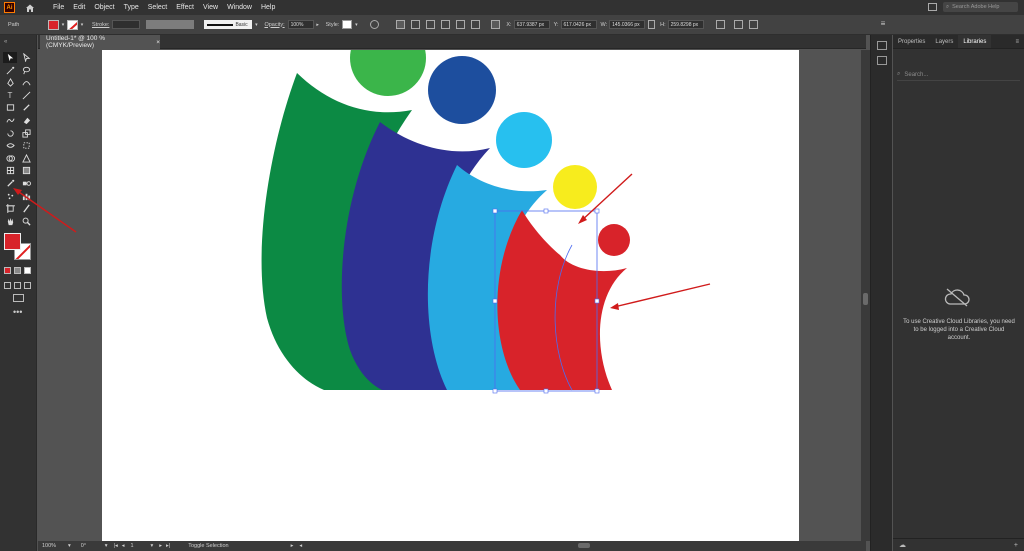  What do you see at coordinates (1016, 545) in the screenshot?
I see `add-library-icon: +` at bounding box center [1016, 545].